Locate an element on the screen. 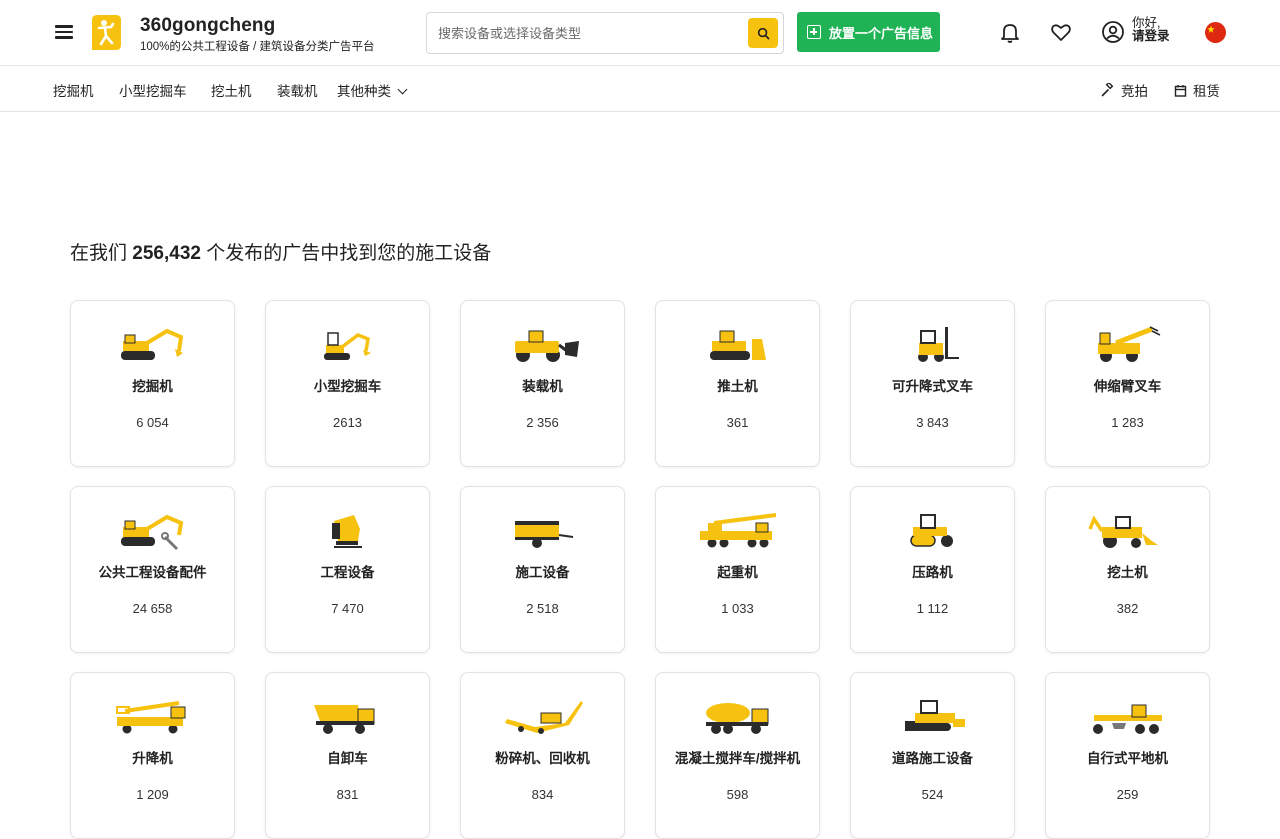  category-name: 升降机 is located at coordinates (152, 758).